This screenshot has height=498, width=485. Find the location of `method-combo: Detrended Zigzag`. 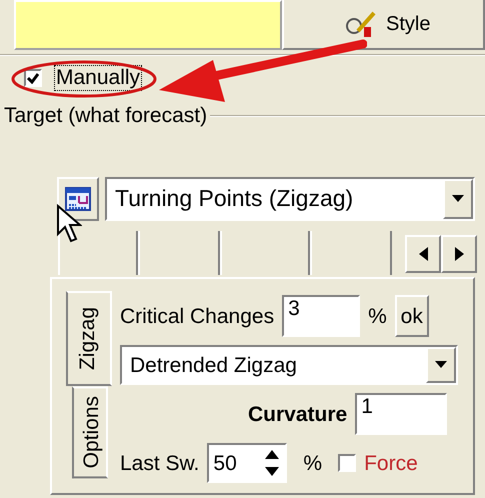

method-combo: Detrended Zigzag is located at coordinates (289, 365).